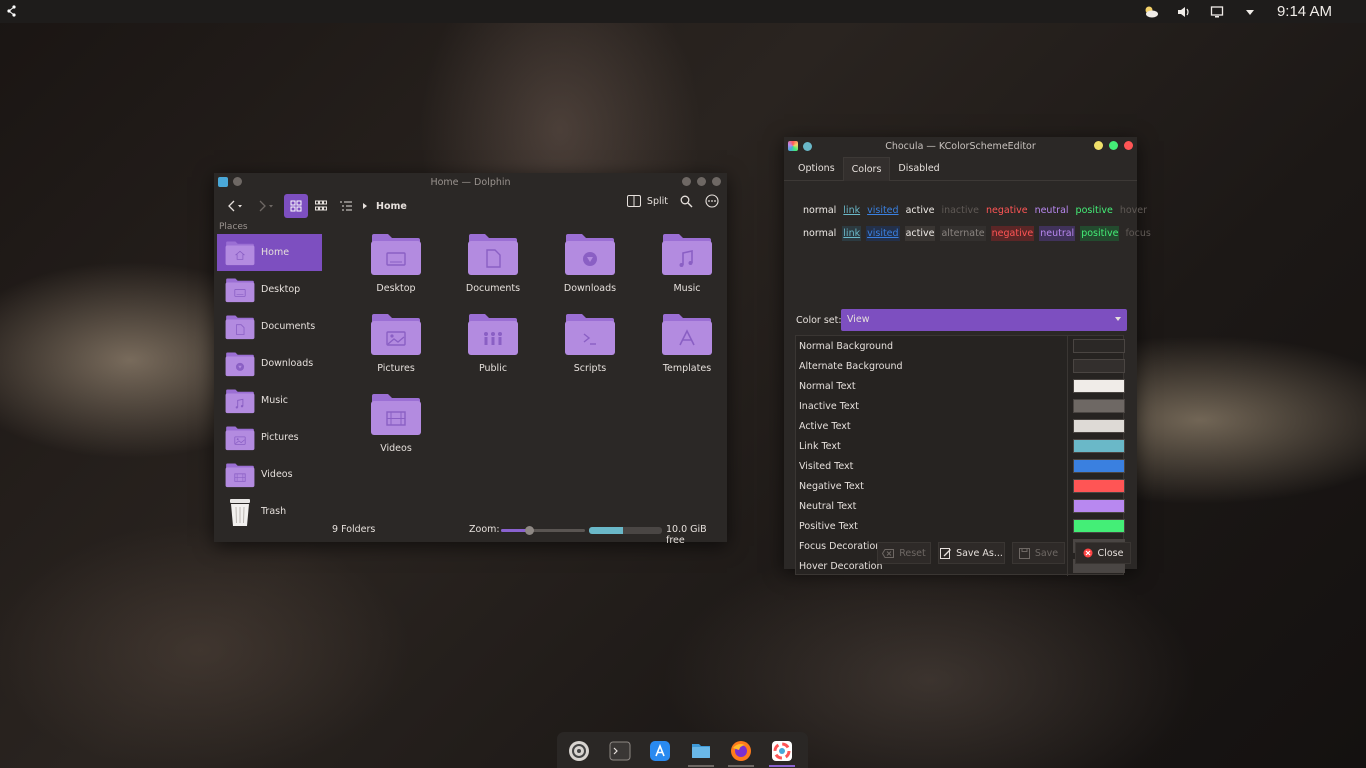 The width and height of the screenshot is (1366, 768). Describe the element at coordinates (269, 363) in the screenshot. I see `sidebar-item-downloads: Downloads` at that location.